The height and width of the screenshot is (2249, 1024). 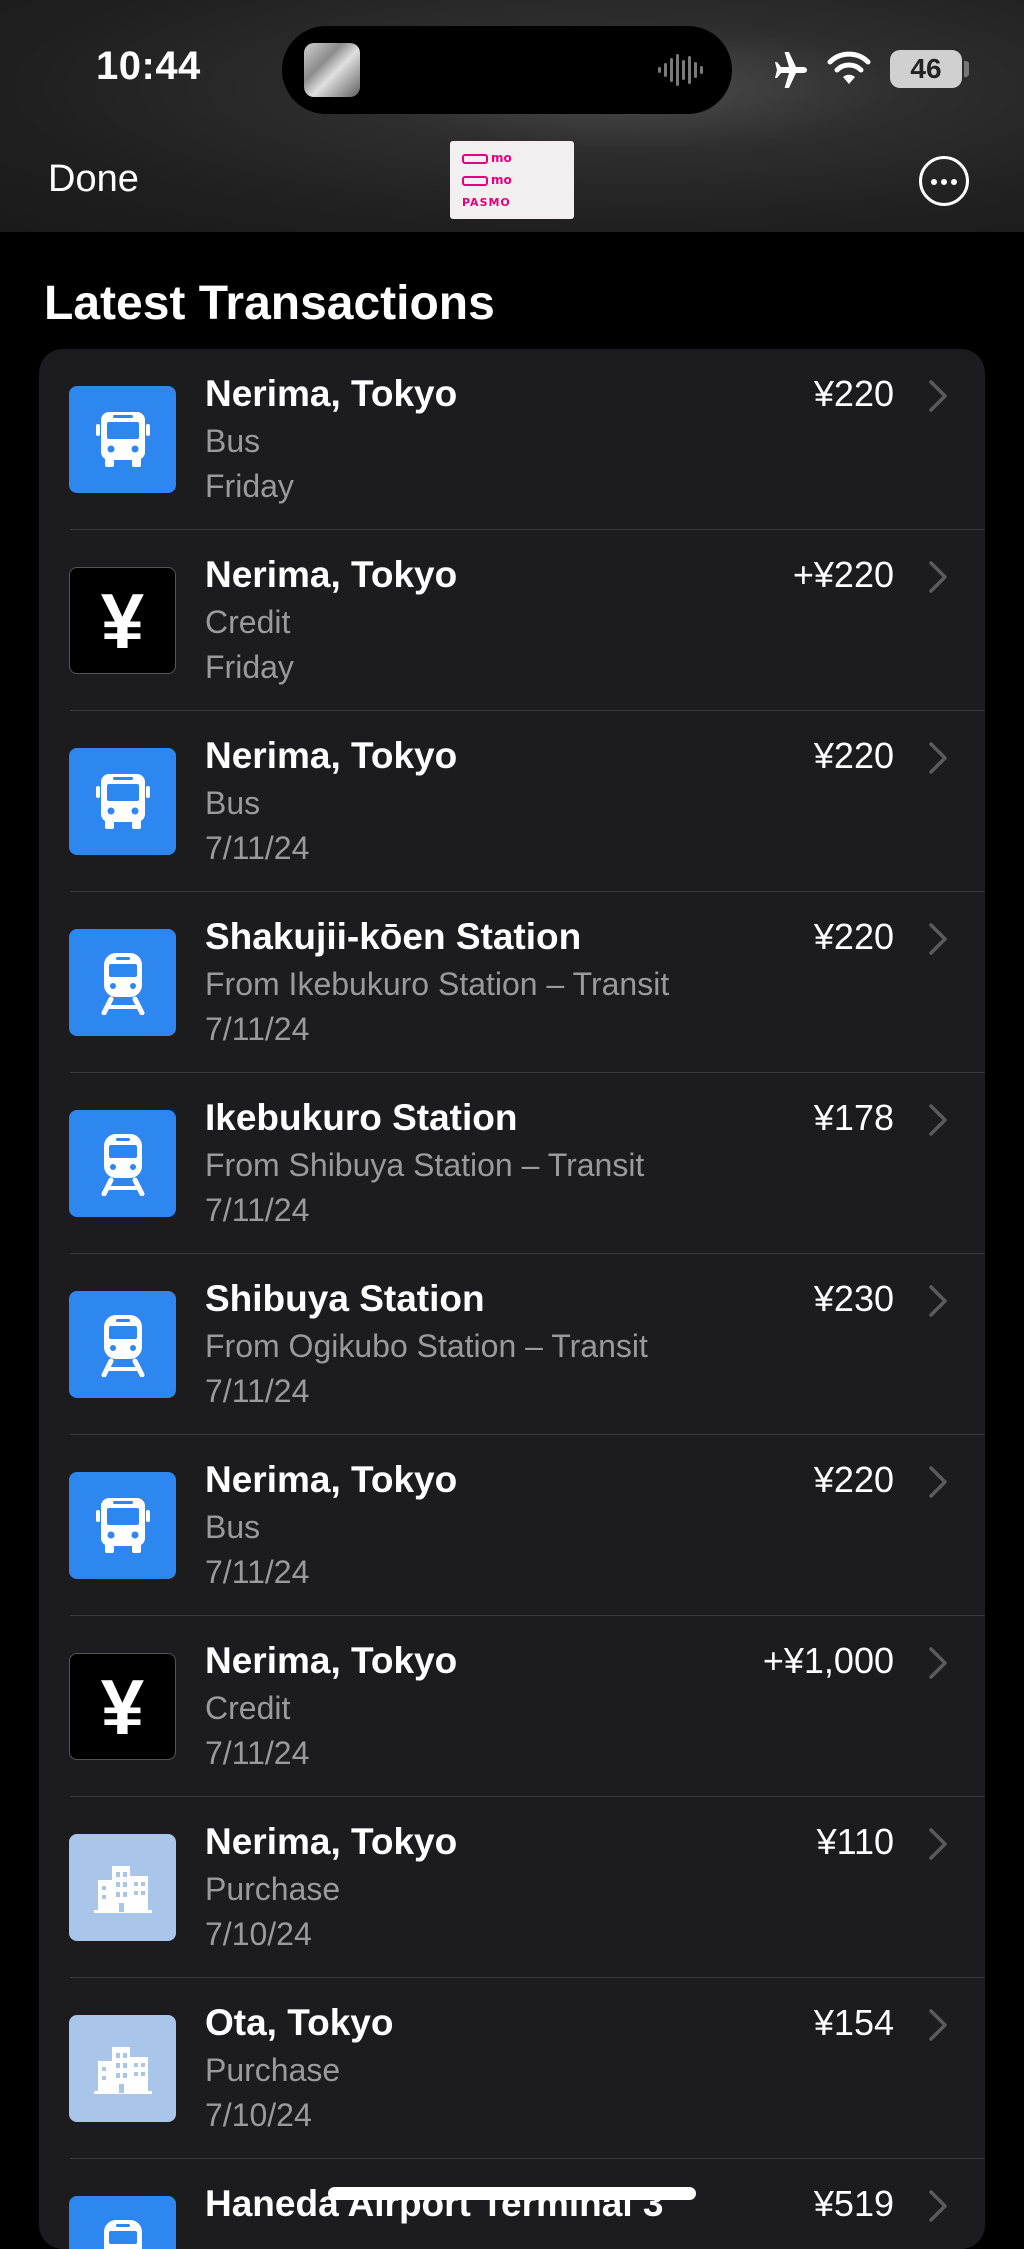 I want to click on ellipsis-circle-icon, so click(x=944, y=181).